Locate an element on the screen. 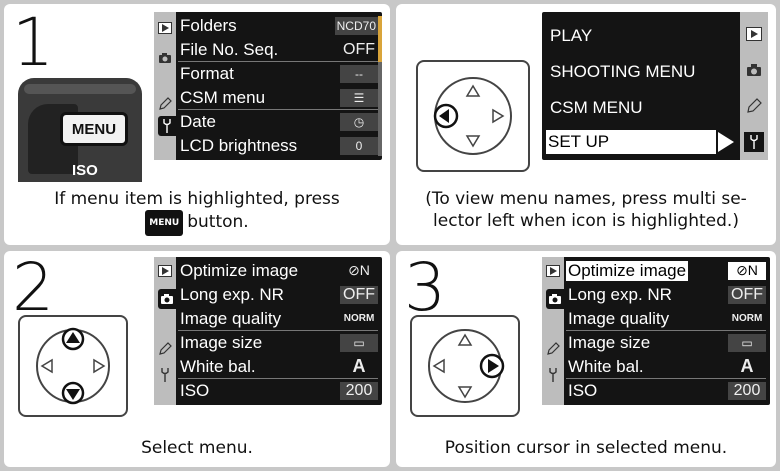 The image size is (780, 471). menu-row-folders: Folders NCD70 is located at coordinates (278, 25).